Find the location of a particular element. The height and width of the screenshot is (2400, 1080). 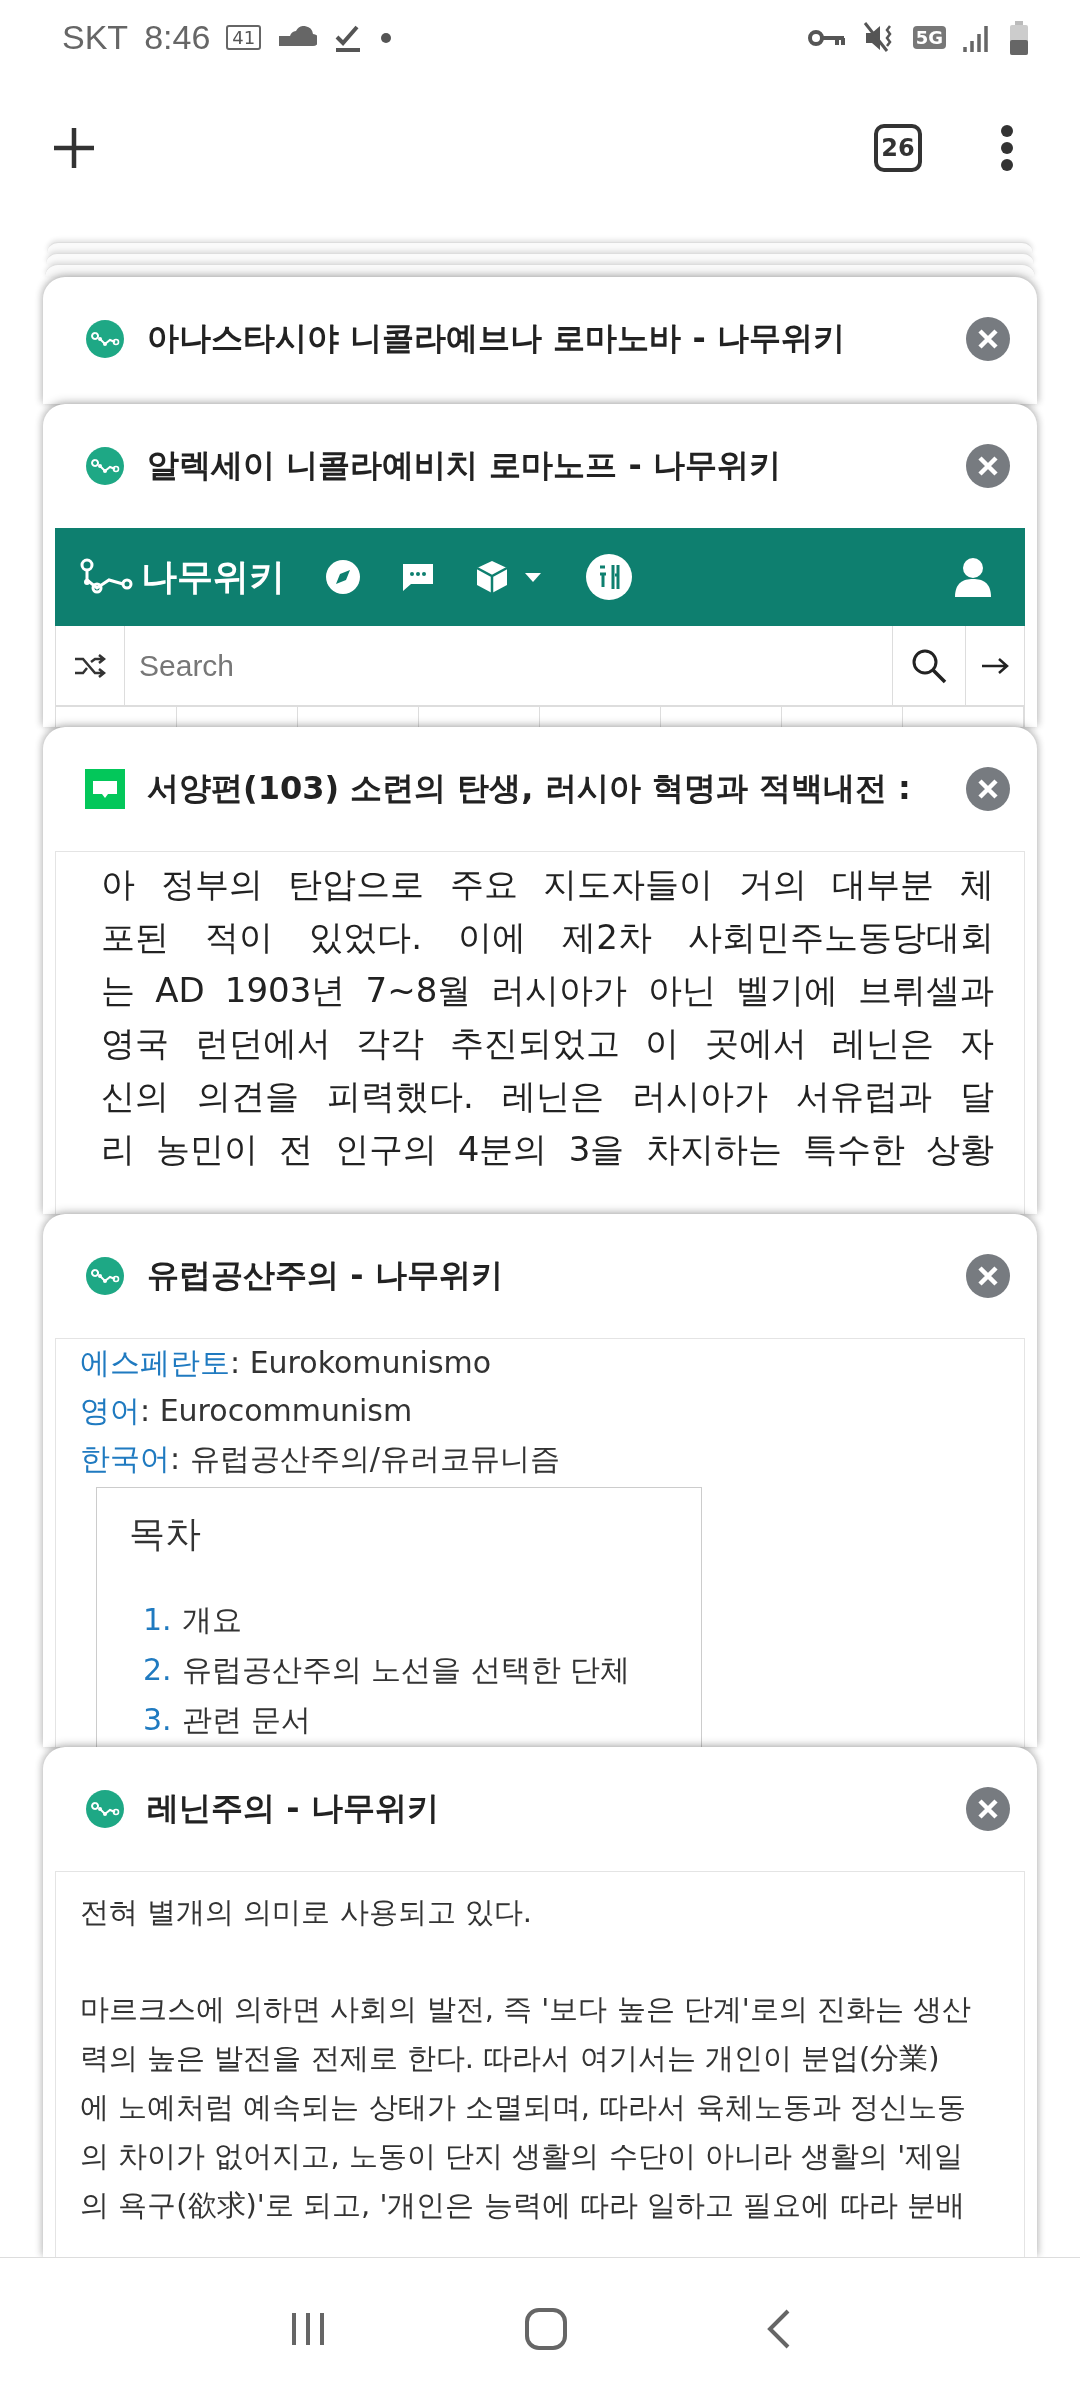

battery-icon is located at coordinates (1019, 37).